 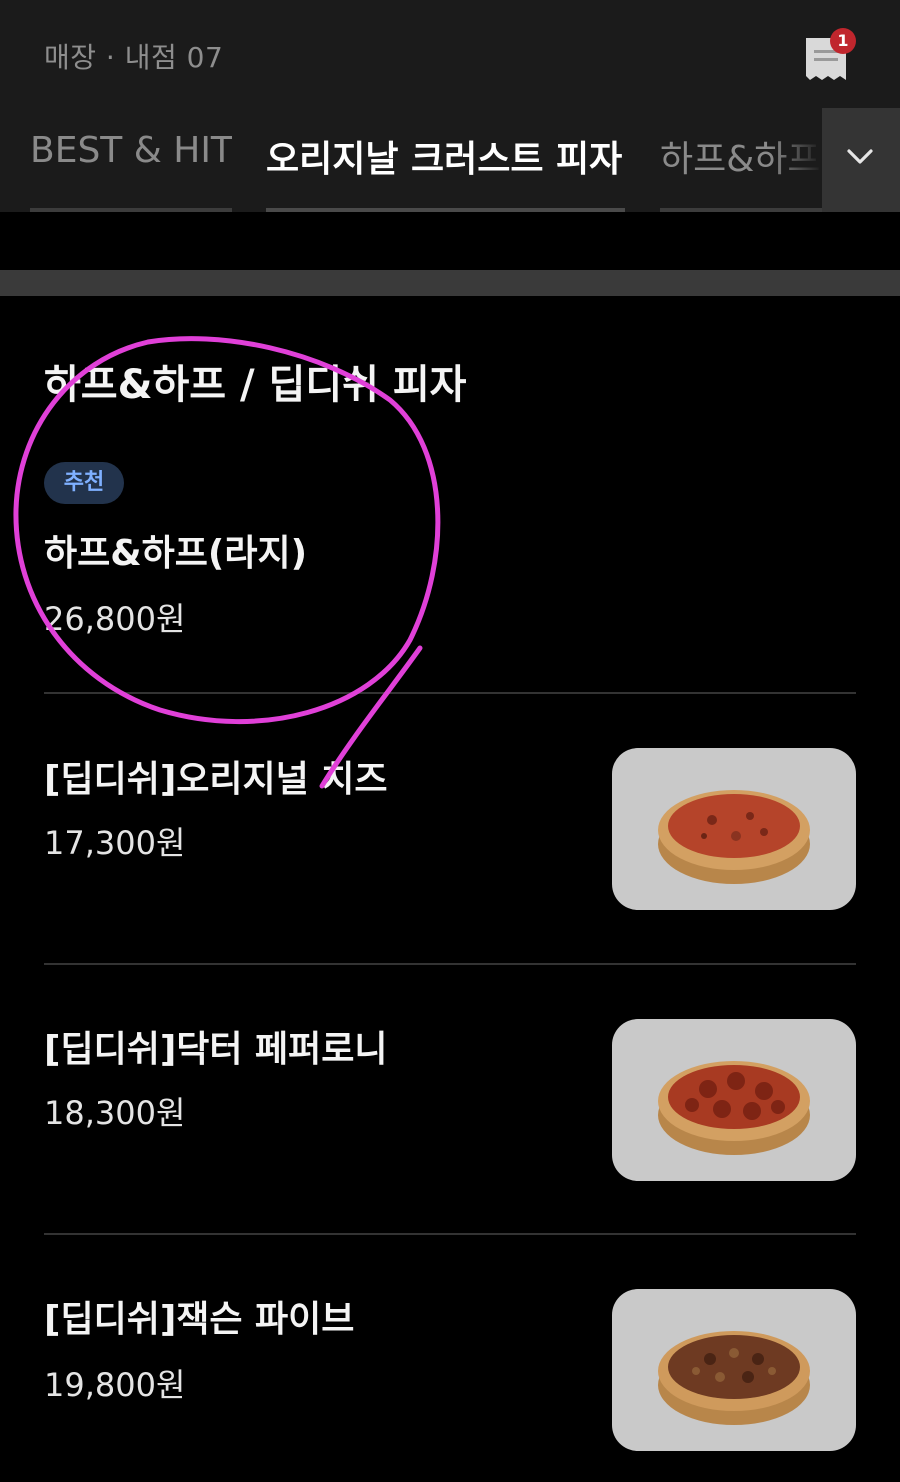 I want to click on item-price: 17,300원, so click(x=115, y=843).